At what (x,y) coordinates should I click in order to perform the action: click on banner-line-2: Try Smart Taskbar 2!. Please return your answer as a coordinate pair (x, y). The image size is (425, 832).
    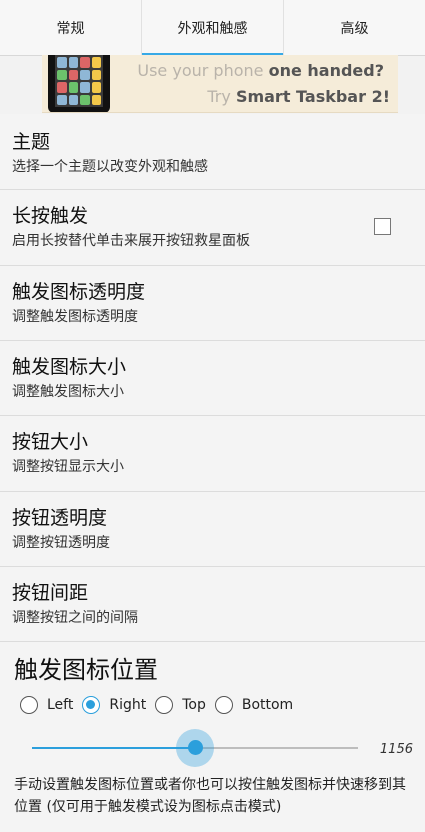
    Looking at the image, I should click on (298, 96).